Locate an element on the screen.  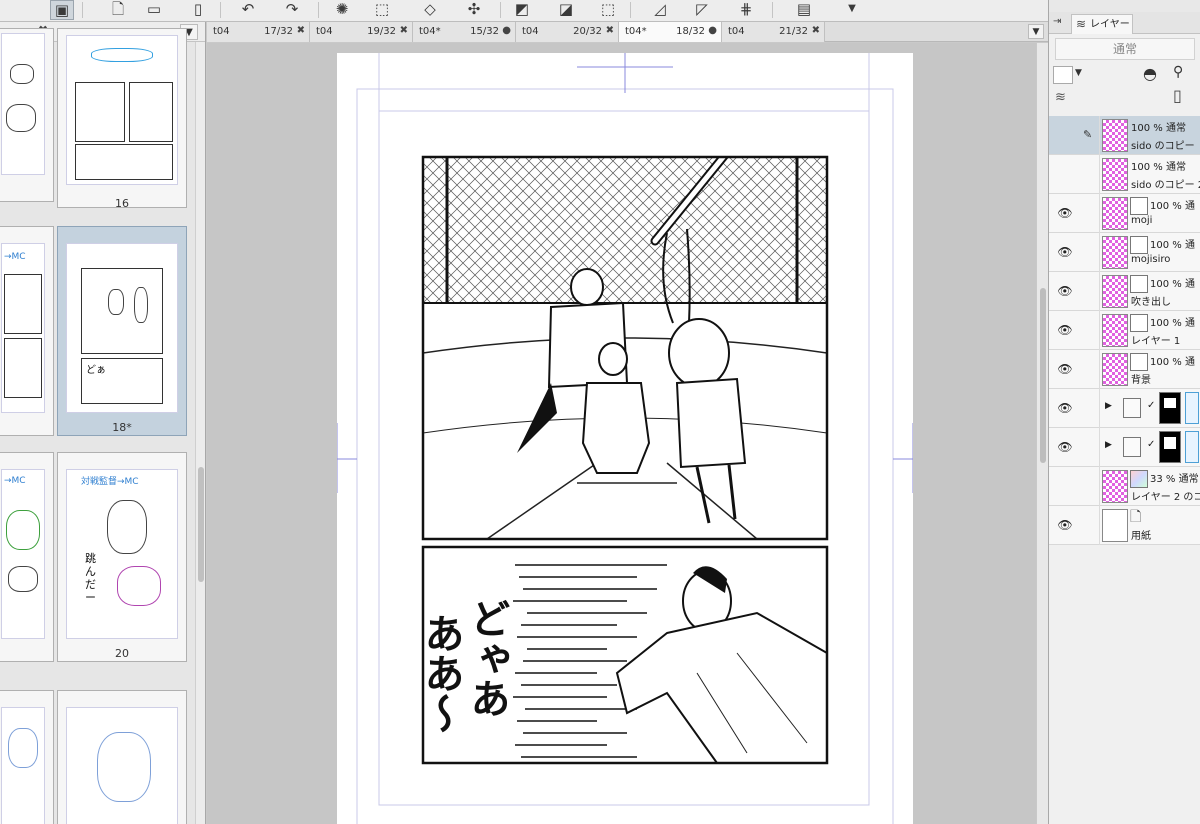
page-thumbnail-16: 16 is located at coordinates (122, 119).